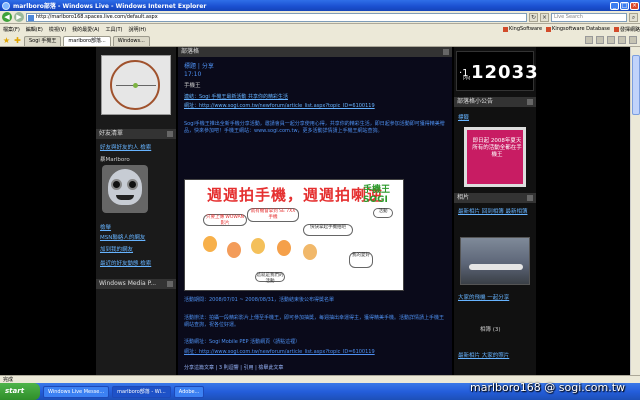 The width and height of the screenshot is (640, 400). I want to click on blog-header: 部落格, so click(315, 52).